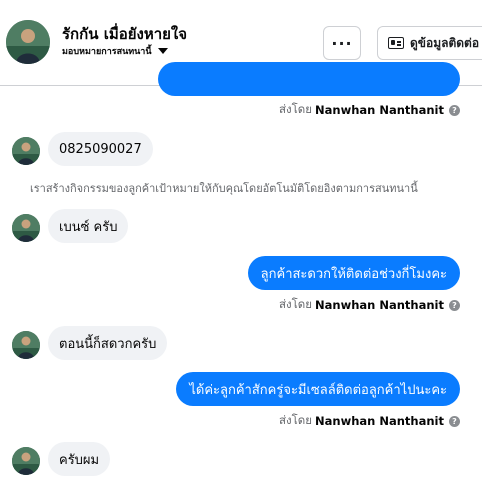 Image resolution: width=482 pixels, height=492 pixels. Describe the element at coordinates (445, 42) in the screenshot. I see `view-contact-info-label: ดูข้อมูลติดต่อ` at that location.